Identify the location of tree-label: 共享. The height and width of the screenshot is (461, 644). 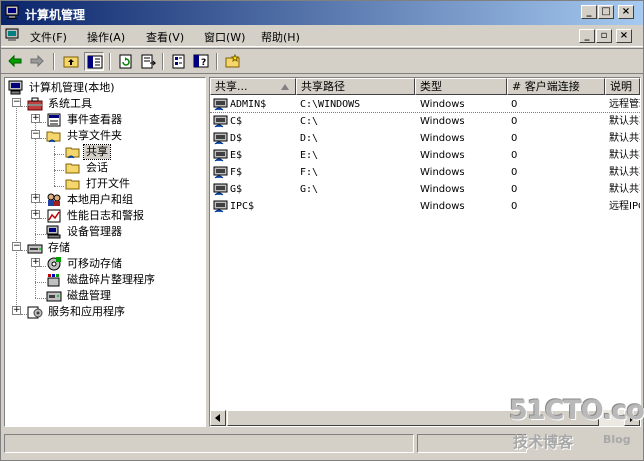
(97, 152).